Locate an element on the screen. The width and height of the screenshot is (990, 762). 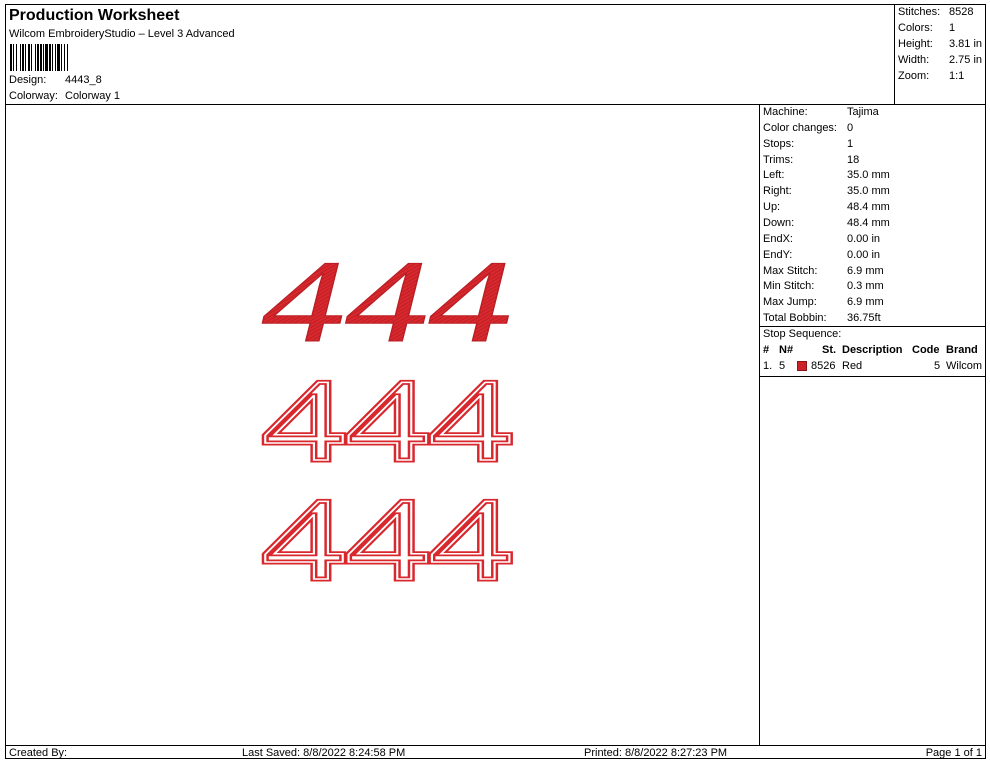
info-min-stitch: Min Stitch: 0.3 mm is located at coordinates (823, 286).